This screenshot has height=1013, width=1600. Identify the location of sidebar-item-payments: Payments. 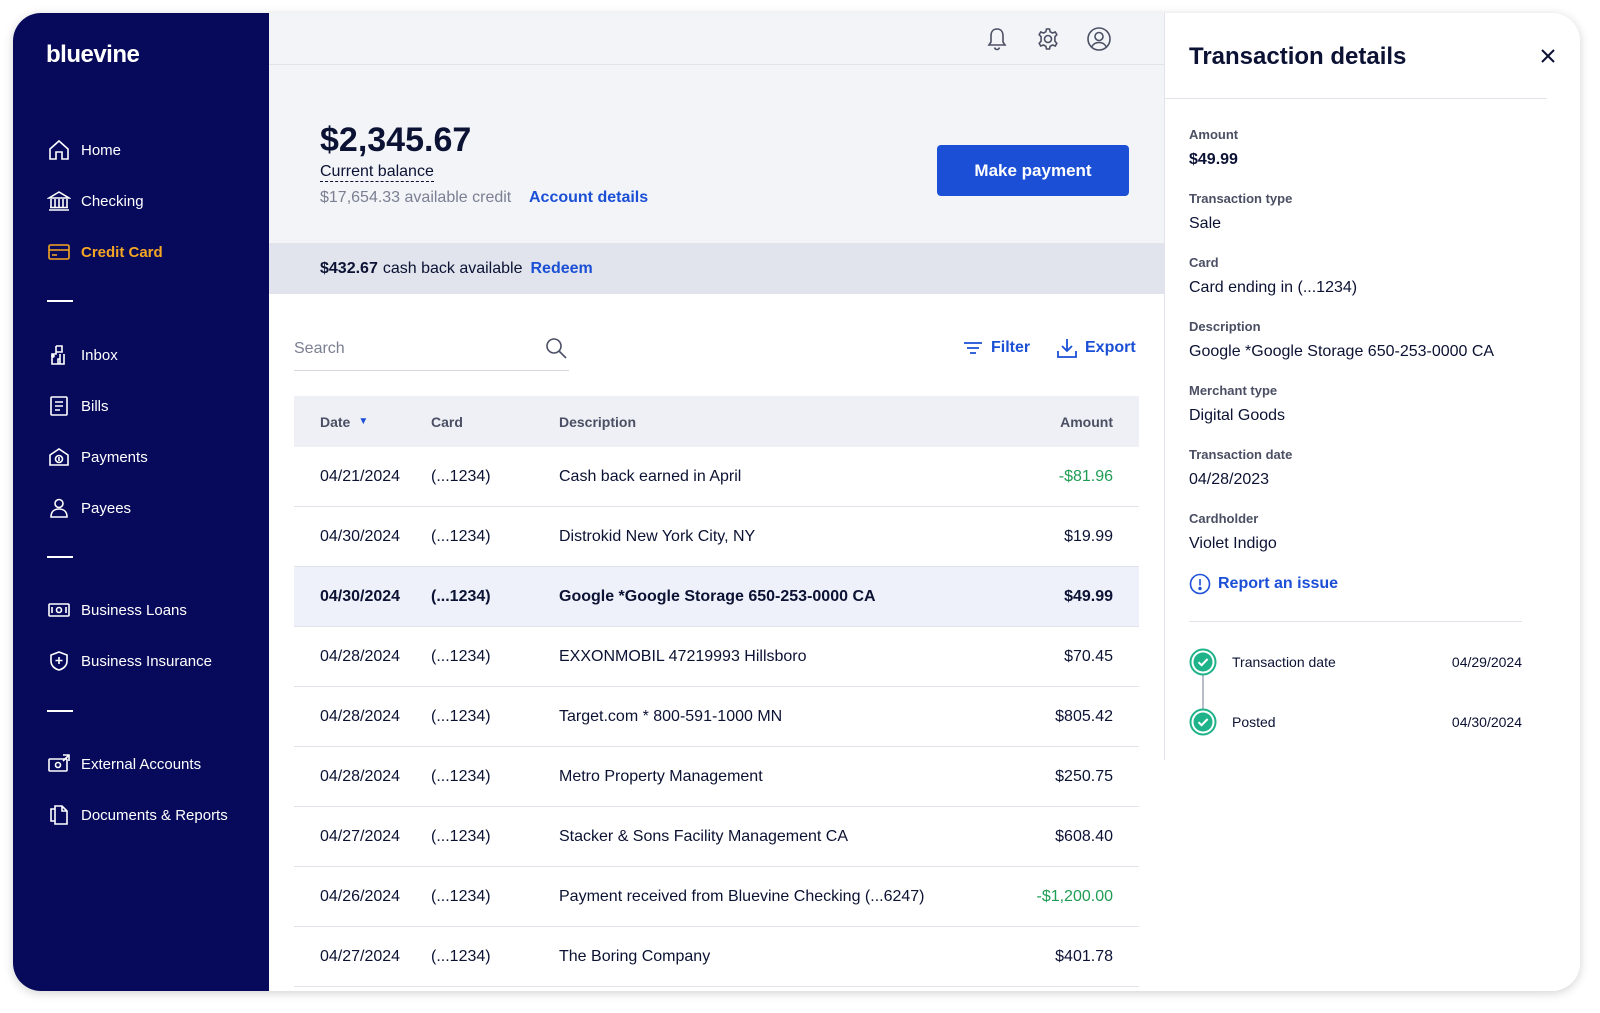
(97, 457).